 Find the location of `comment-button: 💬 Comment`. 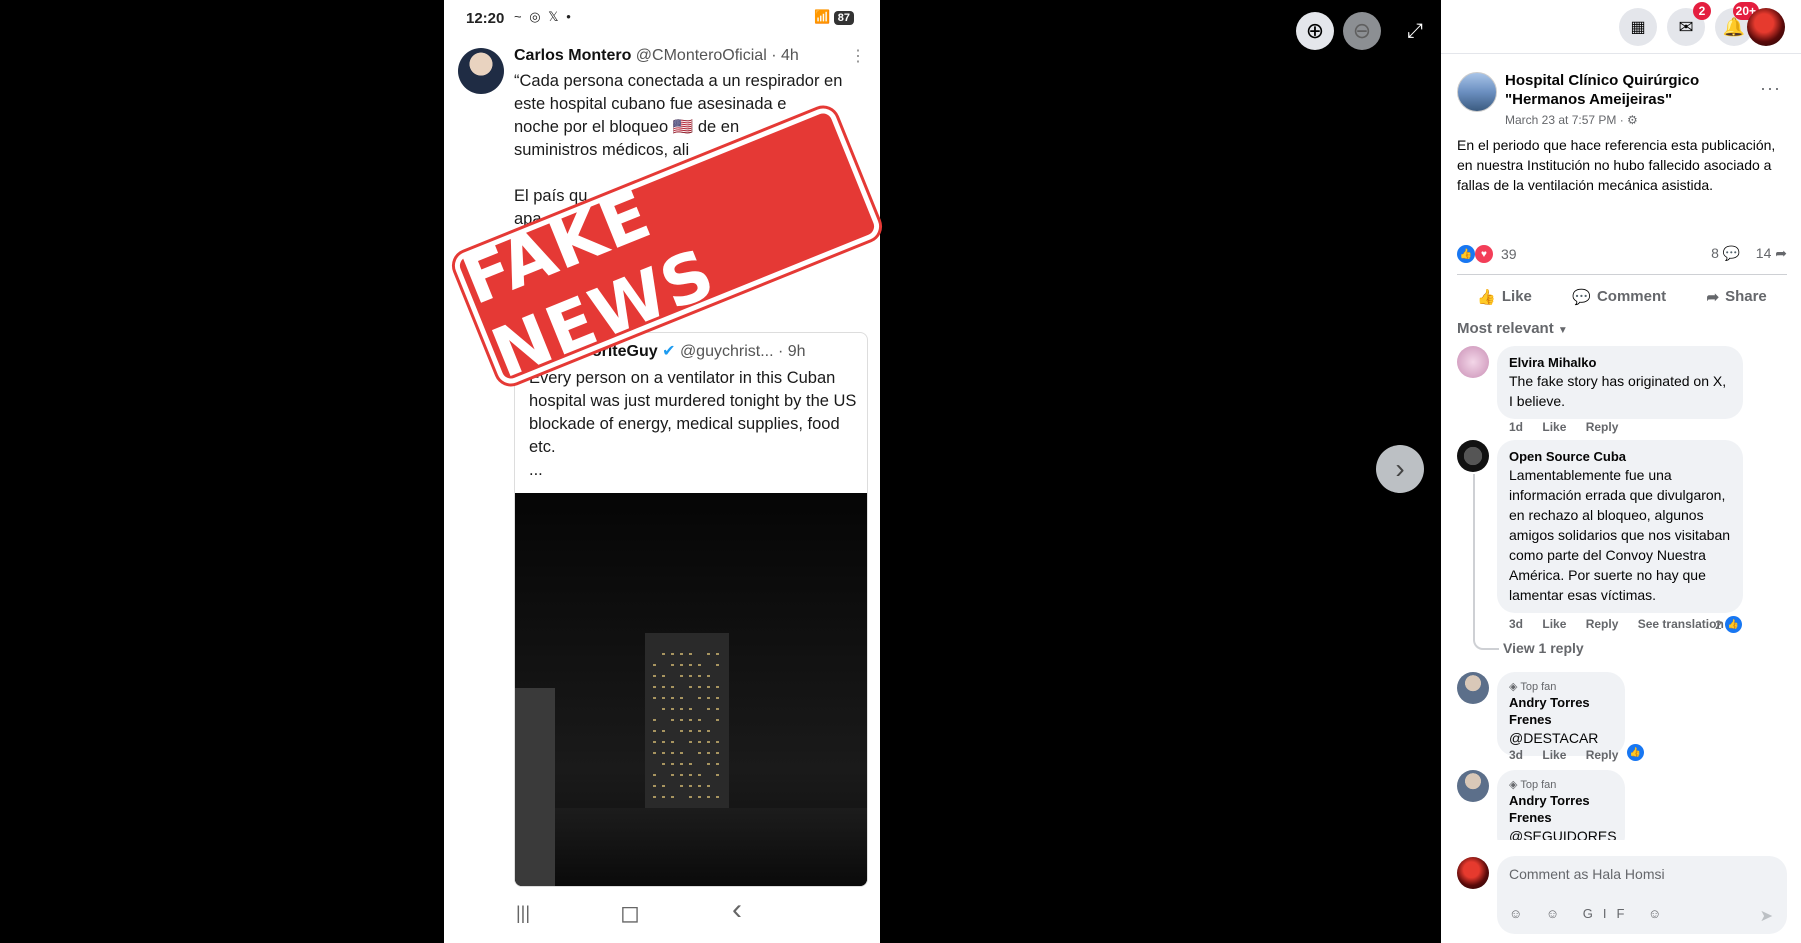

comment-button: 💬 Comment is located at coordinates (1619, 297).